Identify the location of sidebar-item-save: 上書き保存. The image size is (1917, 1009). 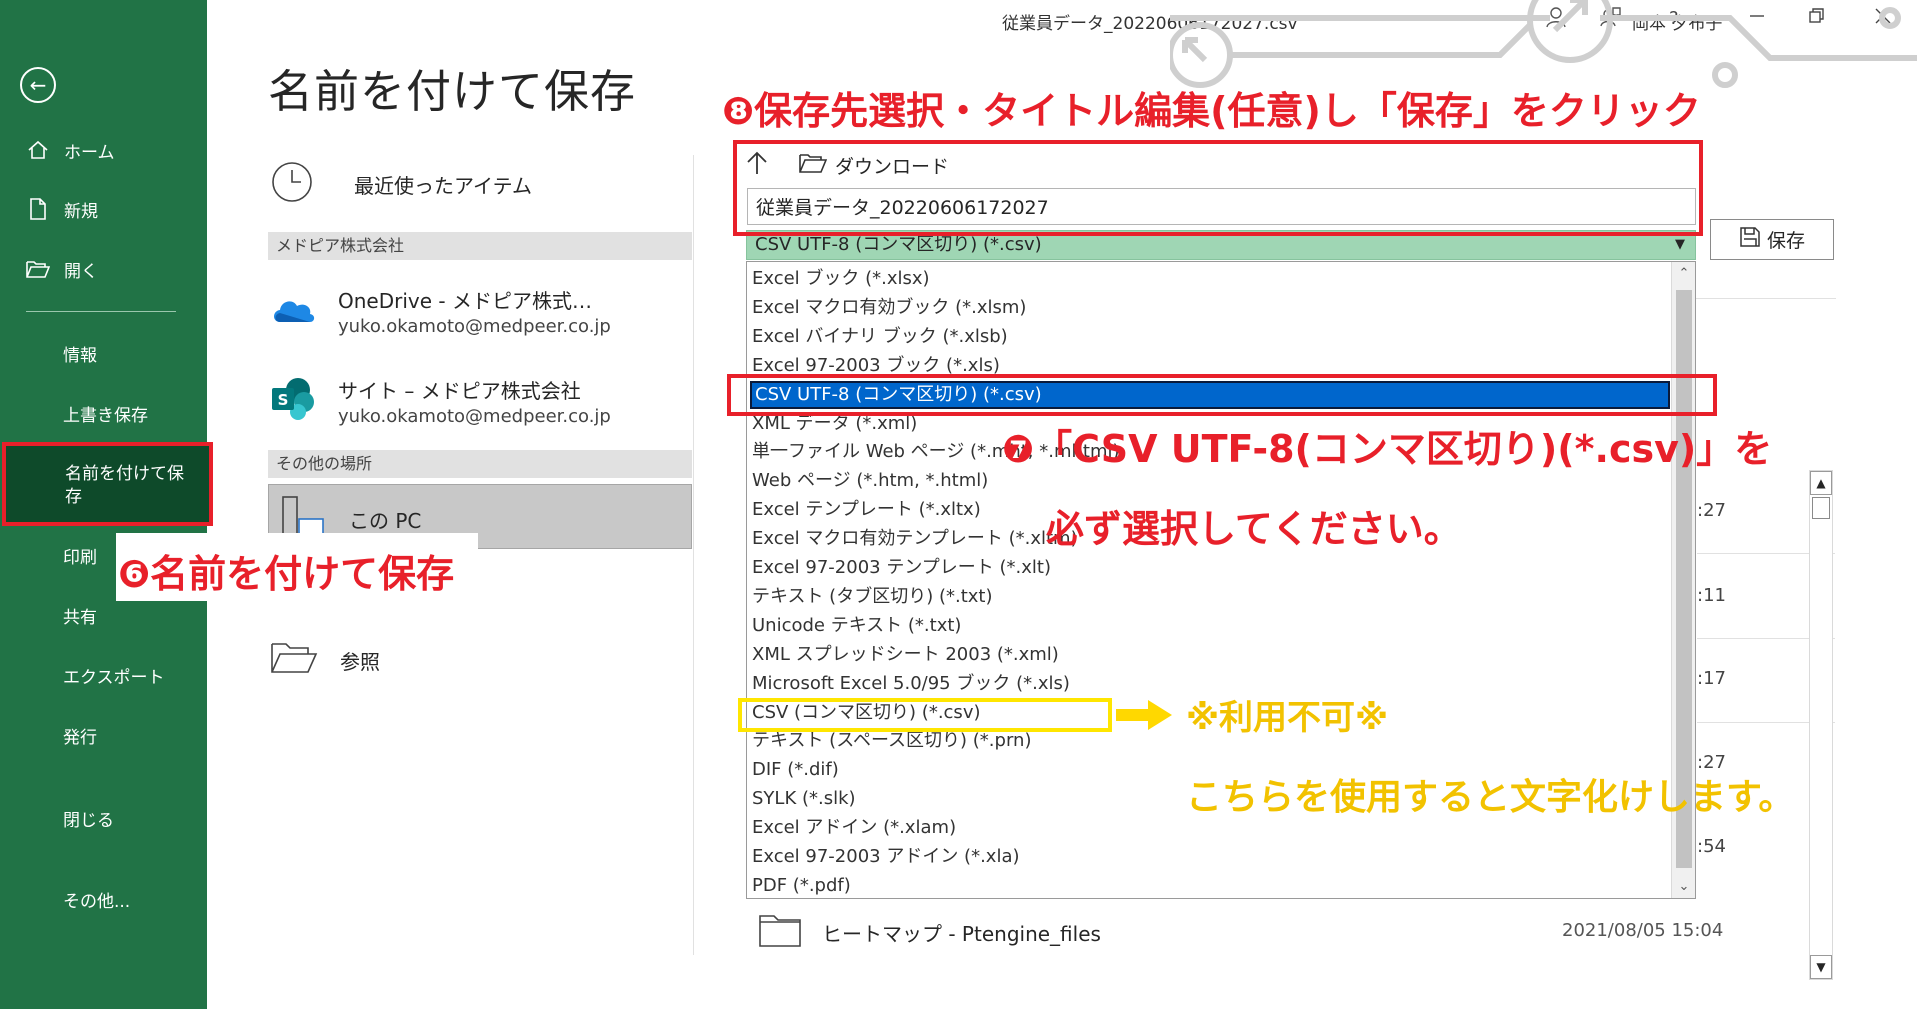
(103, 413).